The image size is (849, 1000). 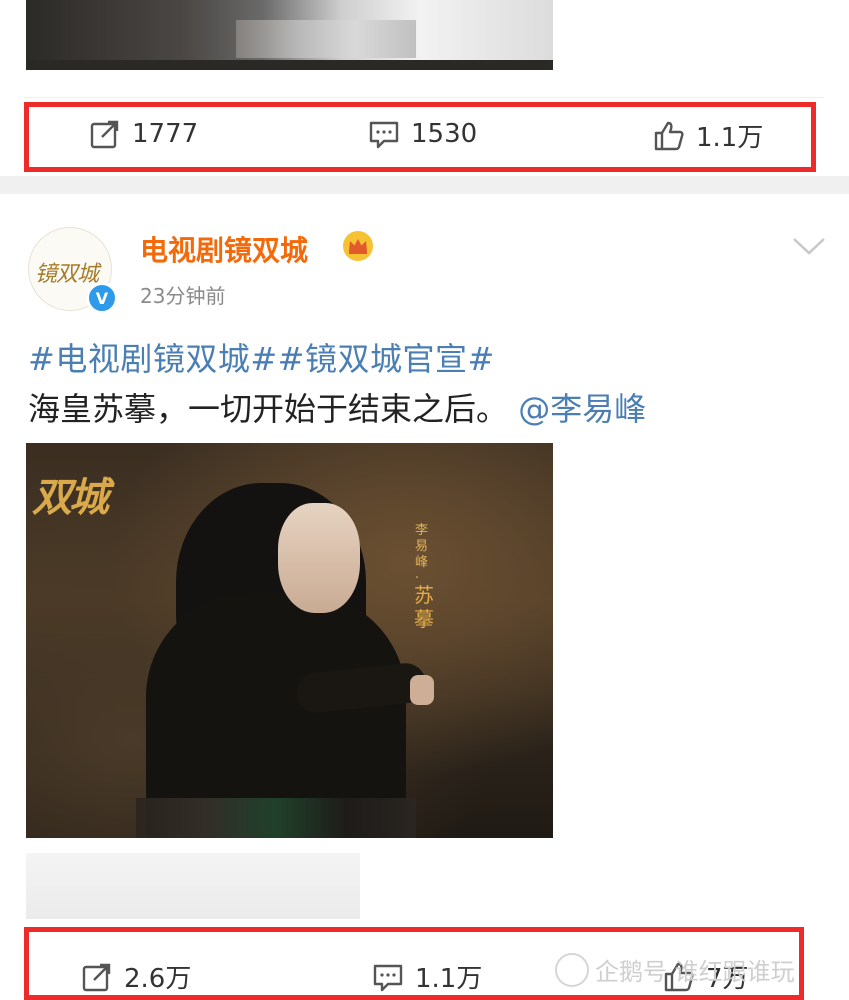 What do you see at coordinates (193, 886) in the screenshot?
I see `blurred-content` at bounding box center [193, 886].